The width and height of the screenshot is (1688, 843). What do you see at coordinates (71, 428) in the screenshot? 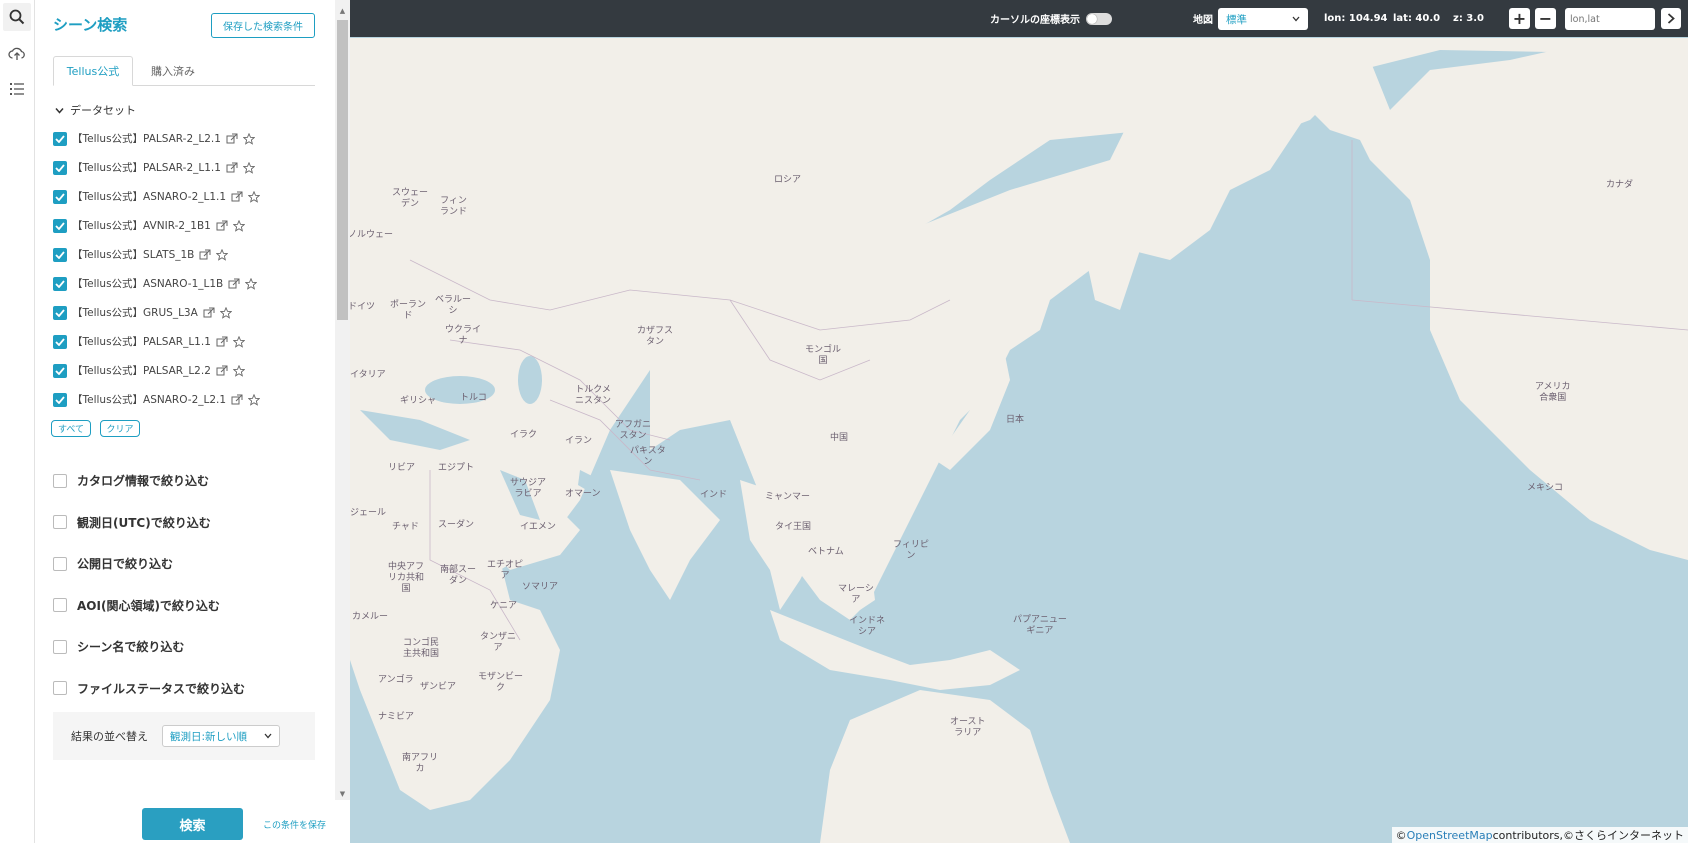
I see `select-all-button: すべて` at bounding box center [71, 428].